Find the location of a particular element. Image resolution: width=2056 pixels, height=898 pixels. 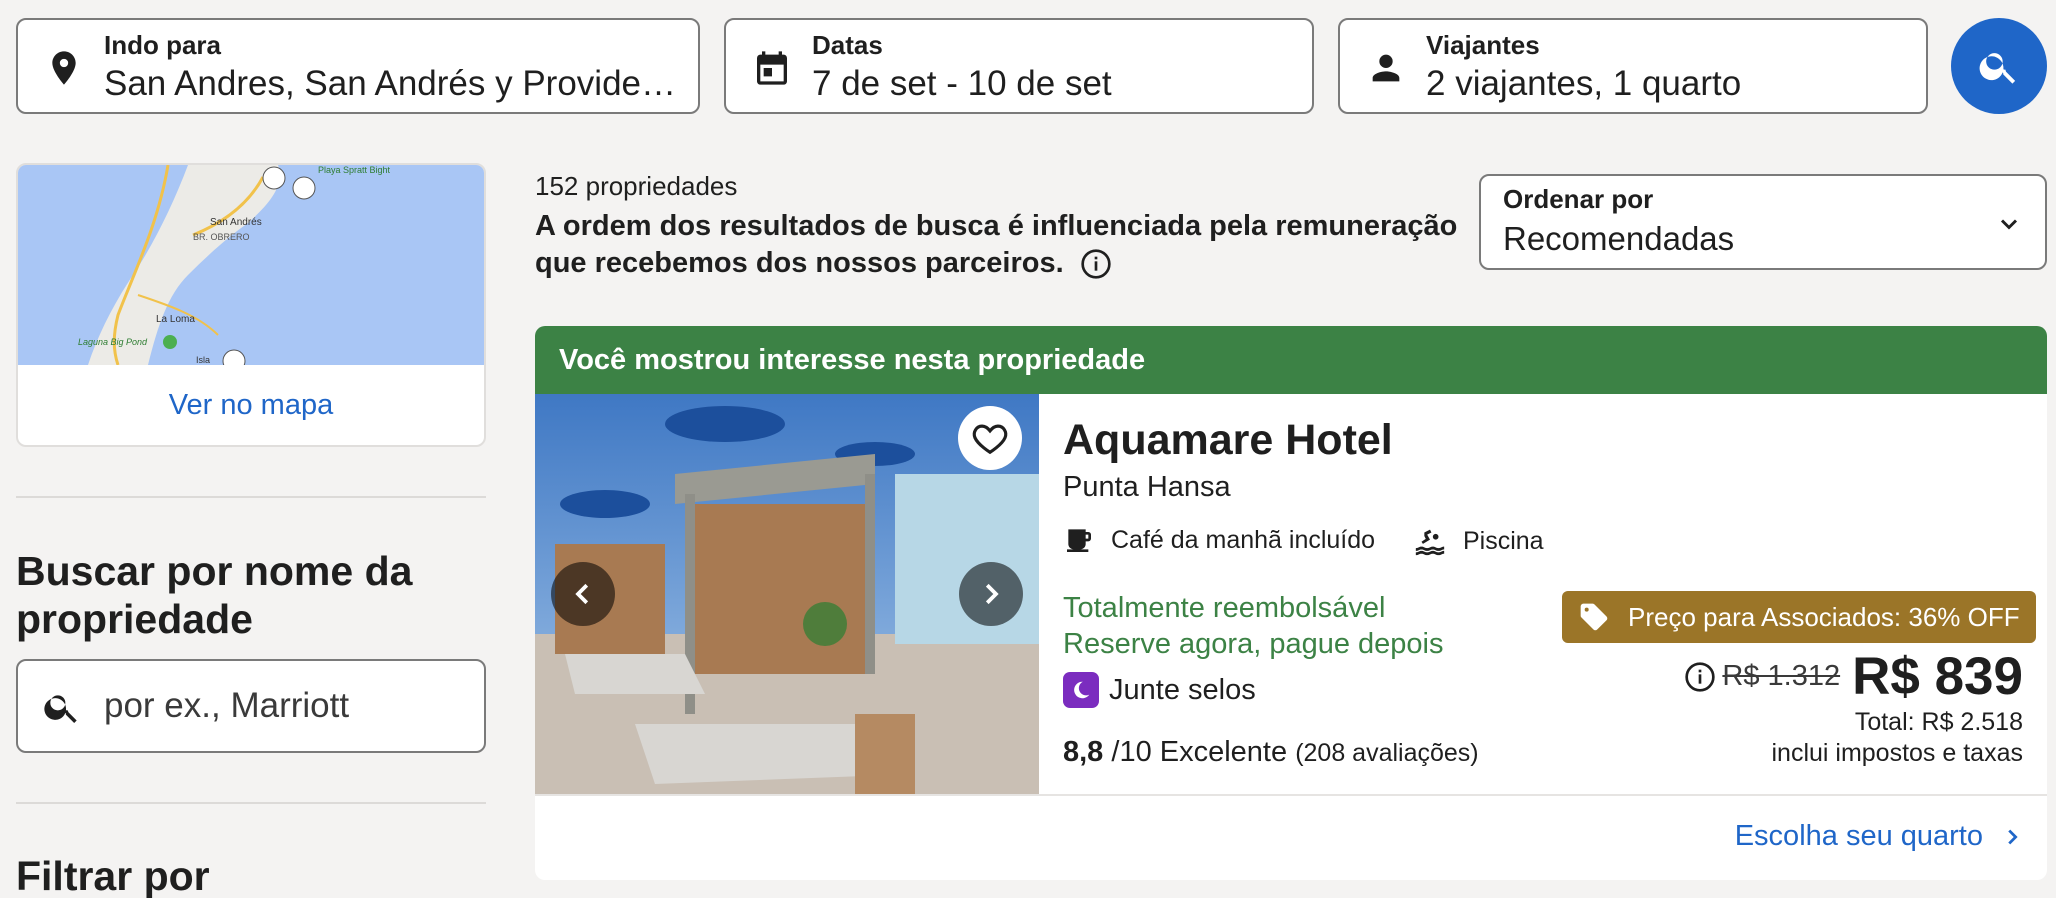

taxes-note: inclui impostos e taxas is located at coordinates (1897, 753).